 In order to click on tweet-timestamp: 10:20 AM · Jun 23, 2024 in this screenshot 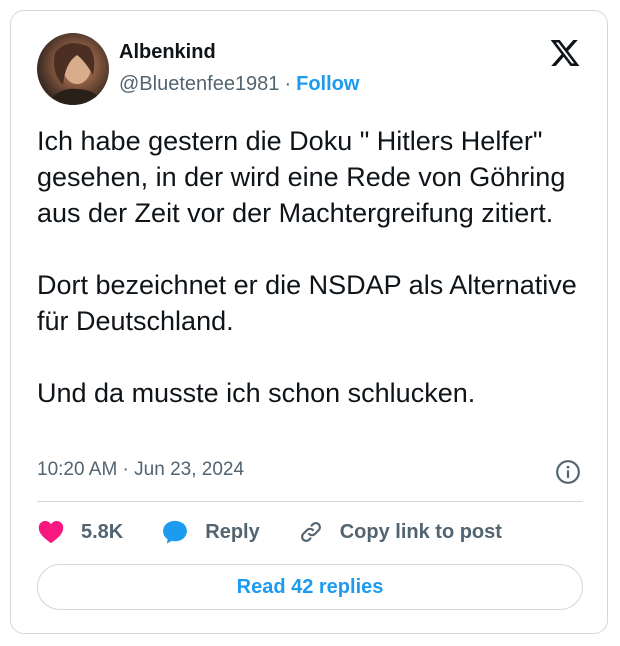, I will do `click(140, 470)`.